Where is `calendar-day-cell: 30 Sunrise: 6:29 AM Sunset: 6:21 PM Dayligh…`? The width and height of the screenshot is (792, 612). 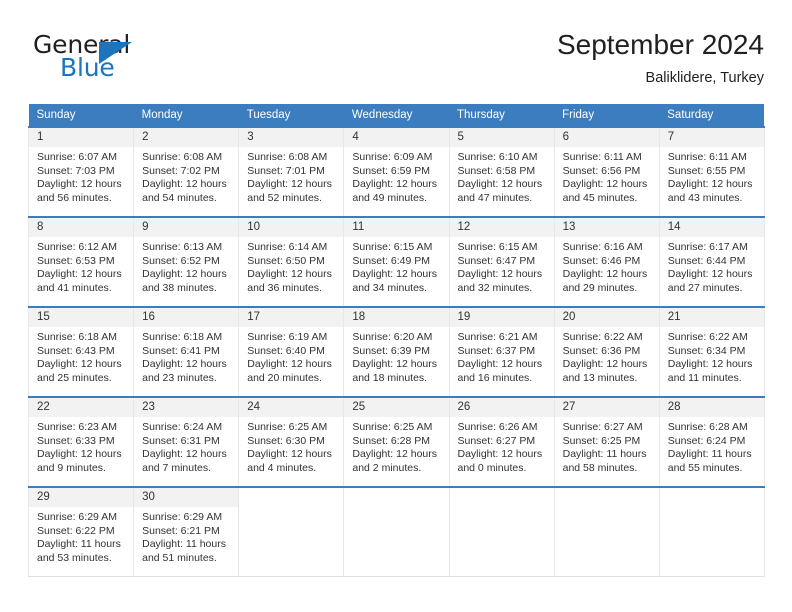
calendar-day-cell: 30 Sunrise: 6:29 AM Sunset: 6:21 PM Dayligh… is located at coordinates (186, 531).